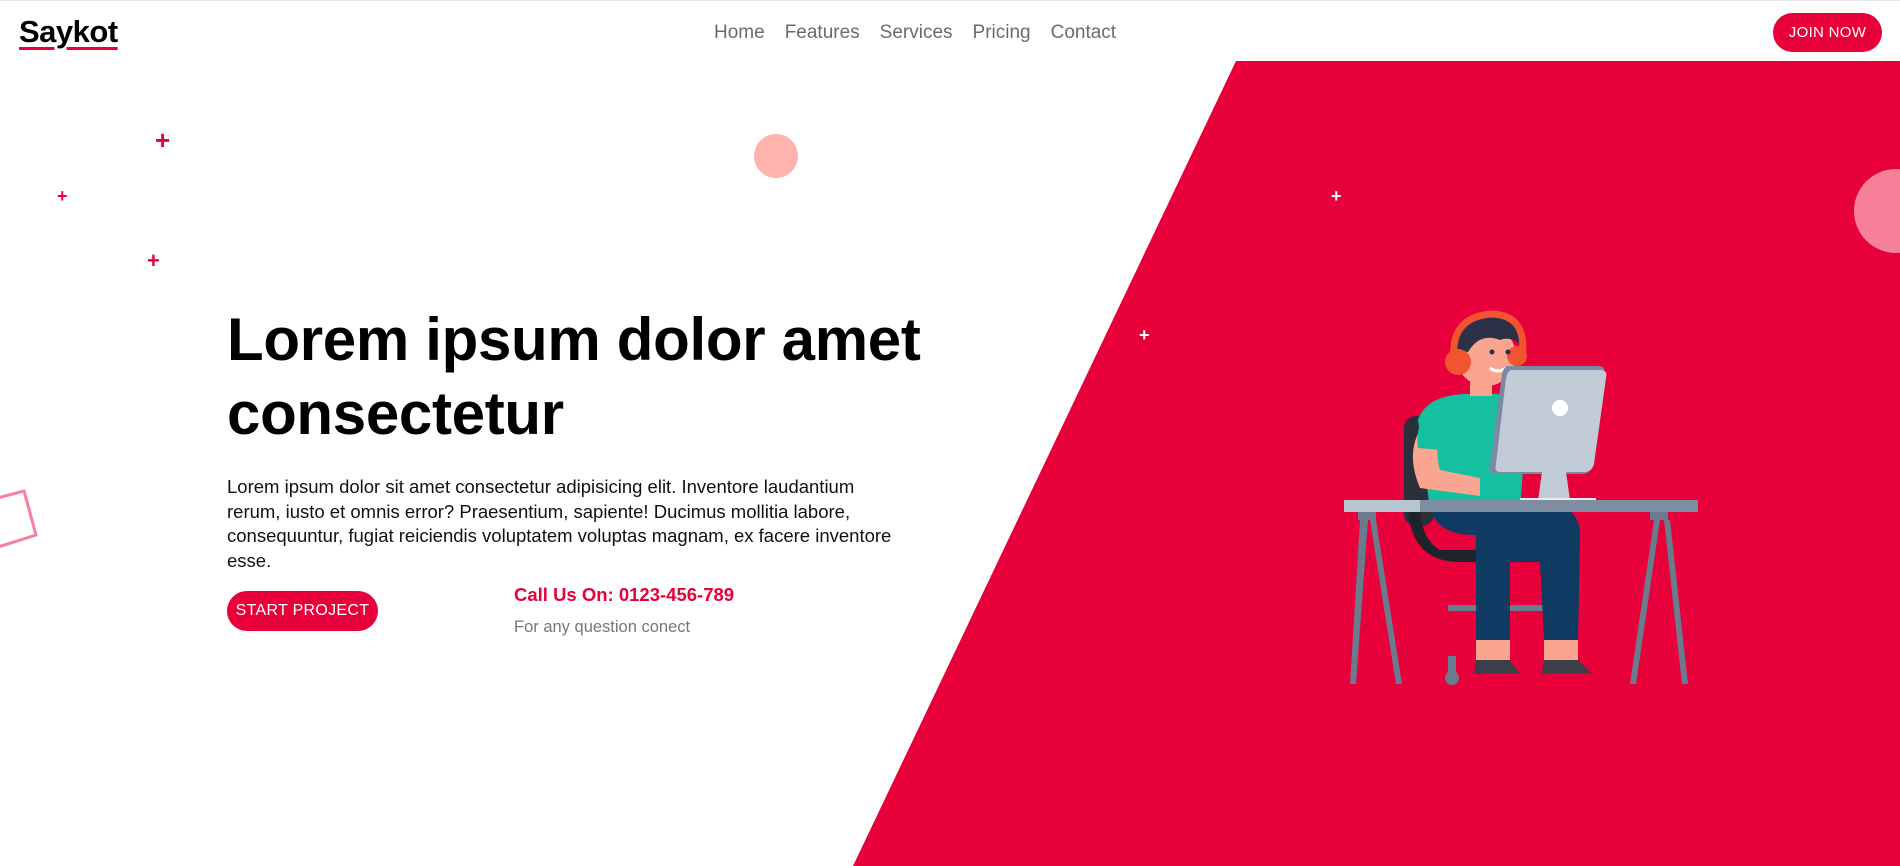 The height and width of the screenshot is (866, 1900). Describe the element at coordinates (822, 33) in the screenshot. I see `nav-link-features: Features` at that location.